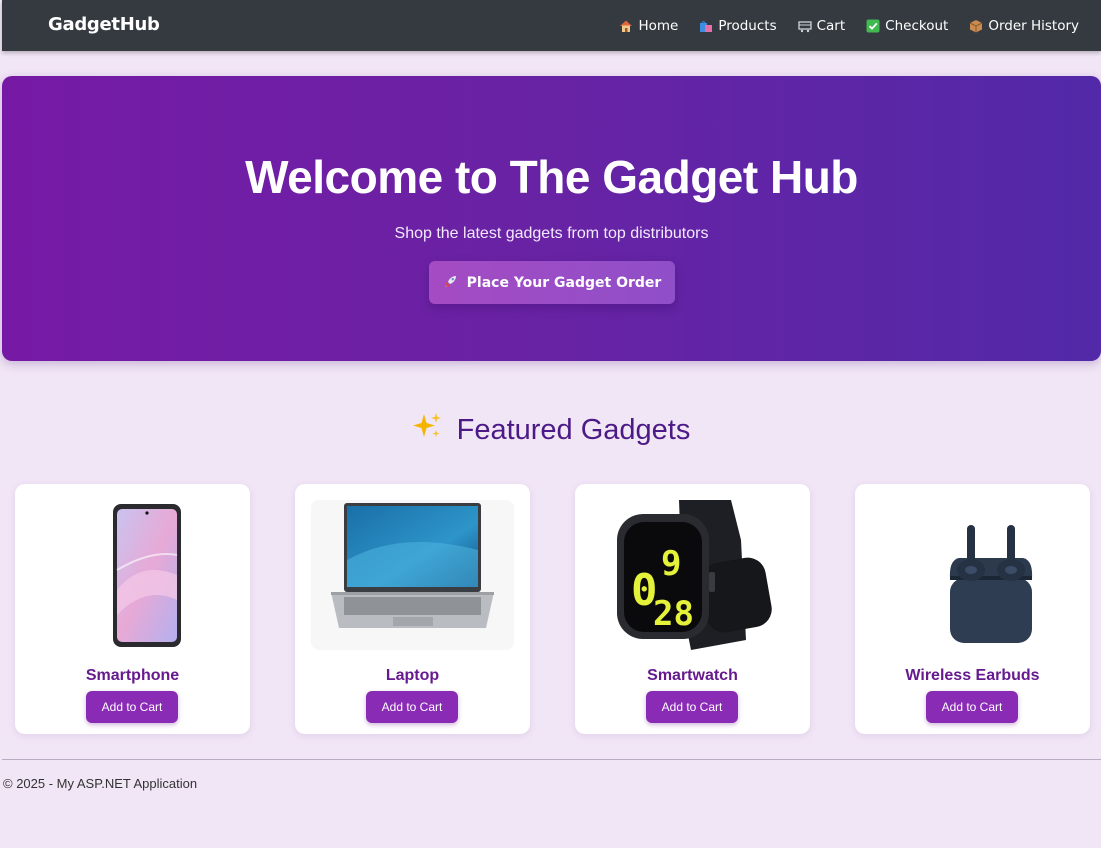  I want to click on footer-text: © 2025 - My ASP.NET Application, so click(100, 783).